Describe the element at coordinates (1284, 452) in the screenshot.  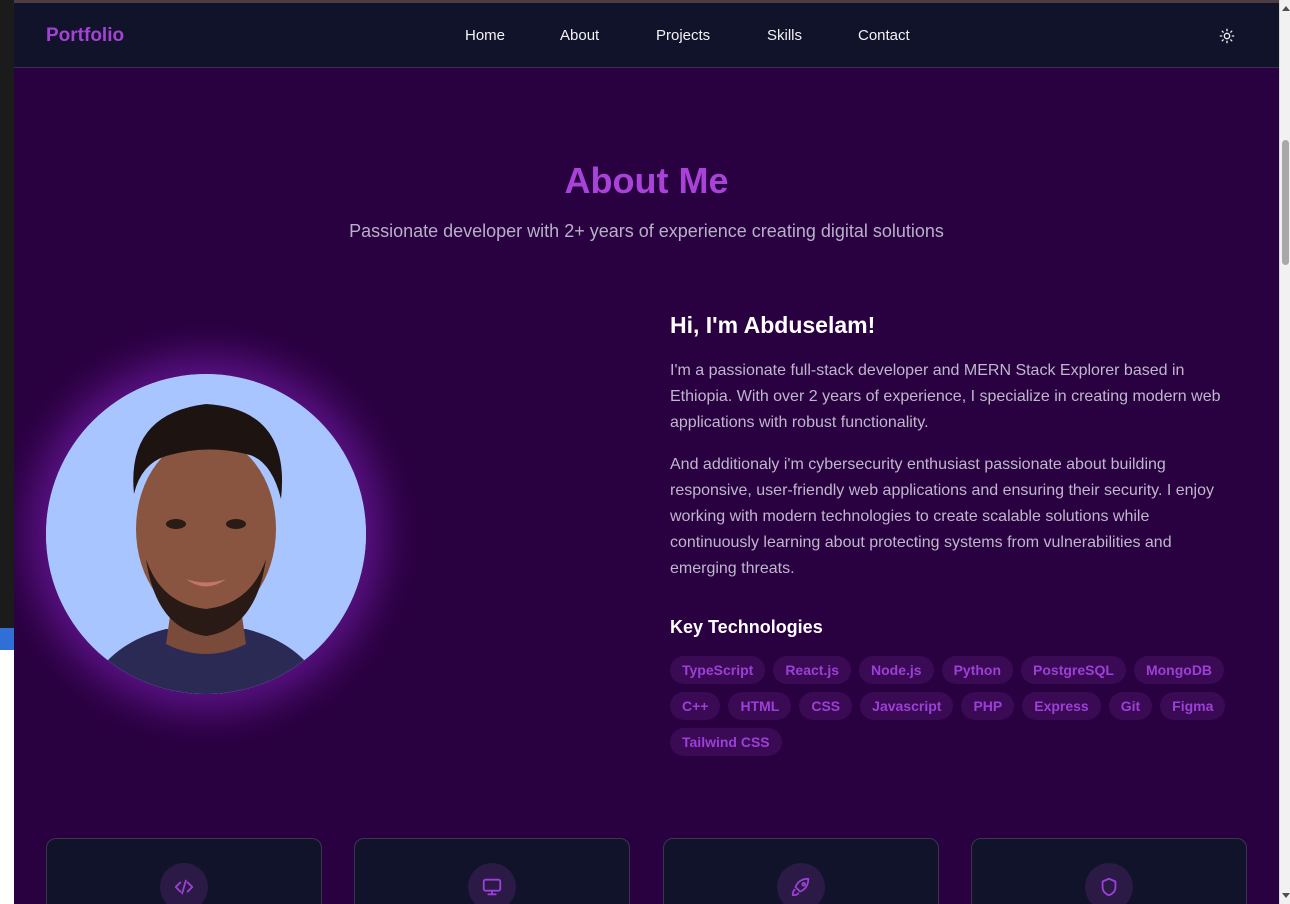
I see `vertical-scrollbar` at that location.